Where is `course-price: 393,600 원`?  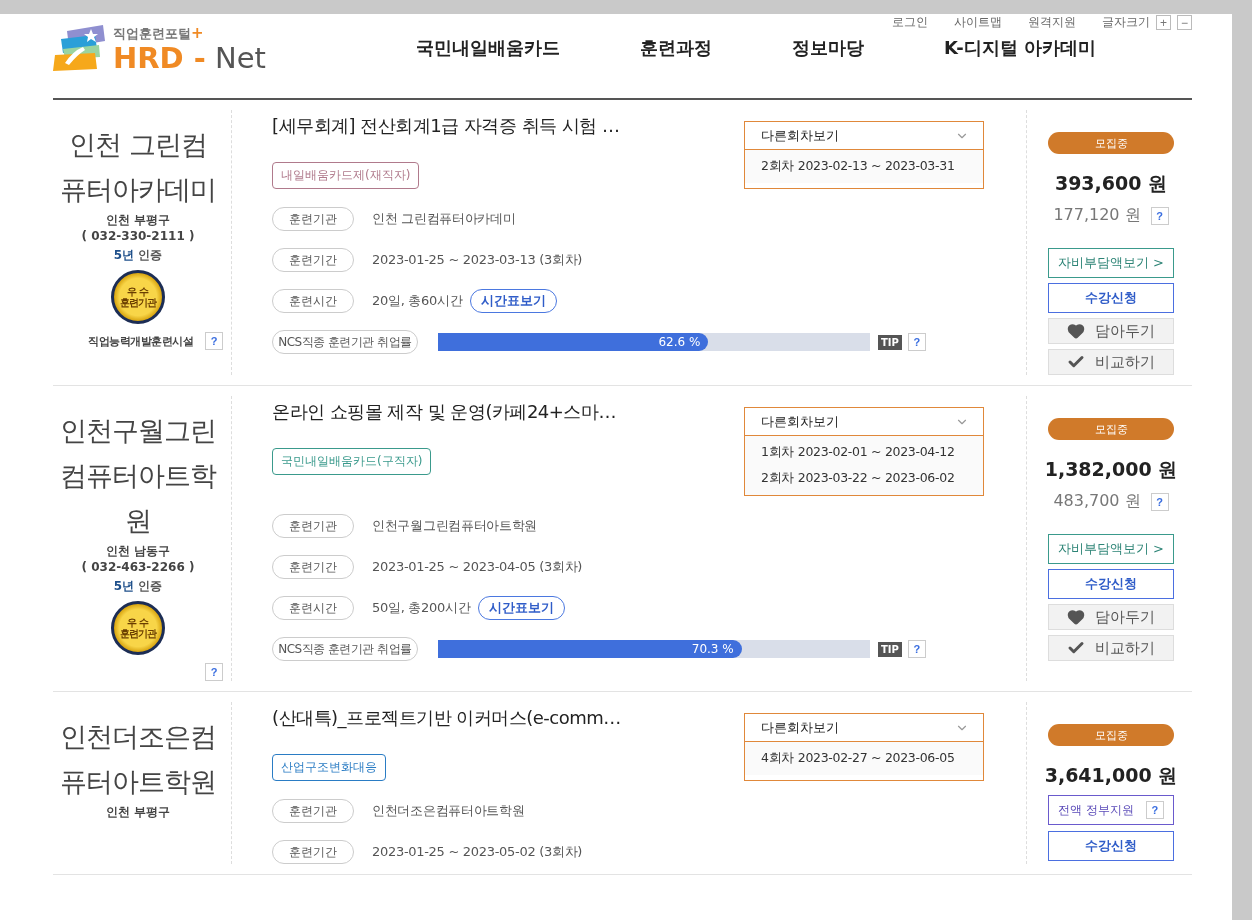
course-price: 393,600 원 is located at coordinates (1111, 183).